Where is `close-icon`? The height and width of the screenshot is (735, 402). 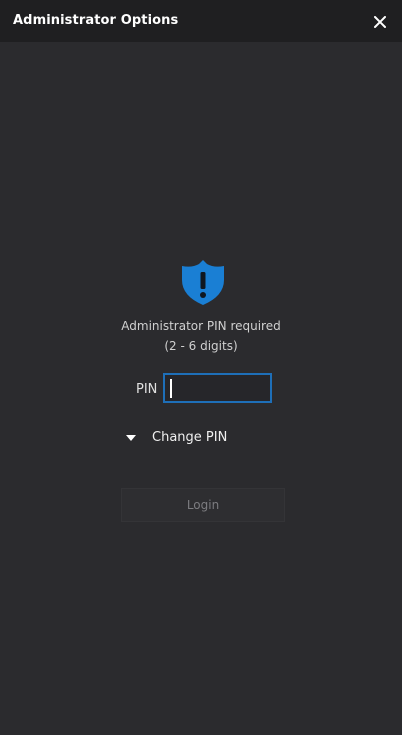 close-icon is located at coordinates (380, 22).